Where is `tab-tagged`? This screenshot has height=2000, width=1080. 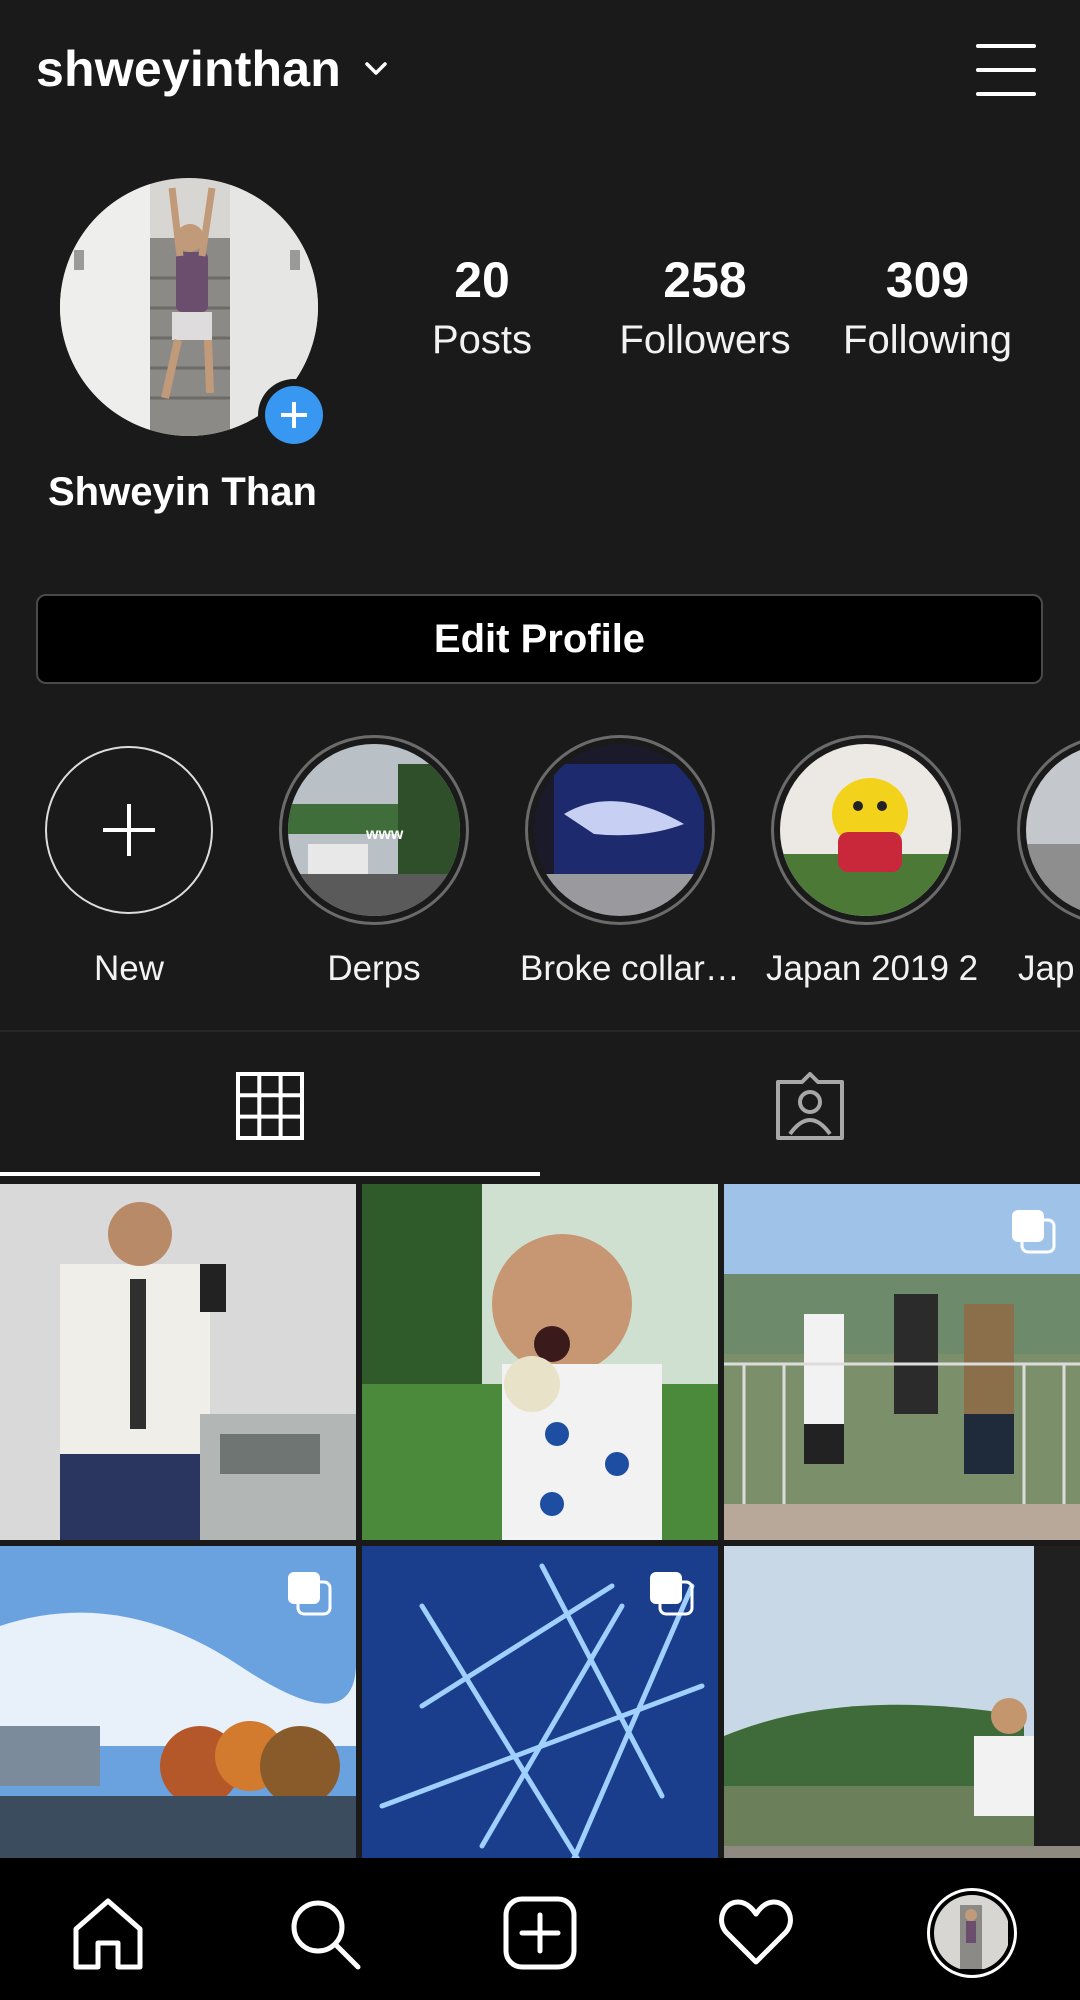 tab-tagged is located at coordinates (810, 1106).